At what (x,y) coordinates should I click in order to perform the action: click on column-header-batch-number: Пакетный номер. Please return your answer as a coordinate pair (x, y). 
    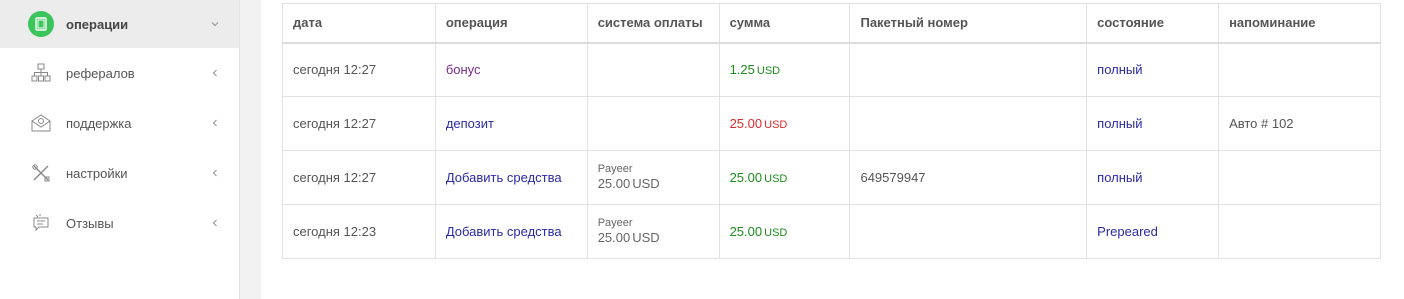
    Looking at the image, I should click on (968, 23).